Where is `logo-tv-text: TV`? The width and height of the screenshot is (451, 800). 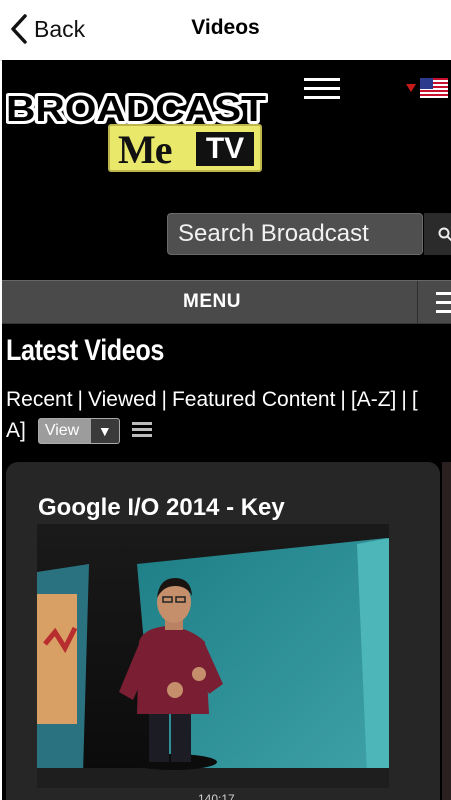 logo-tv-text: TV is located at coordinates (225, 149).